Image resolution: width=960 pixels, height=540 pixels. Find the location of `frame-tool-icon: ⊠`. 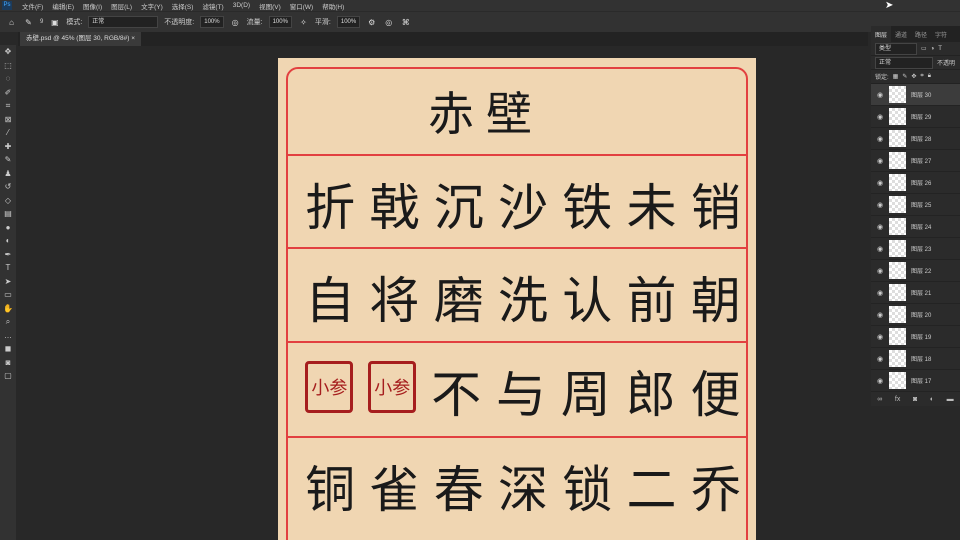

frame-tool-icon: ⊠ is located at coordinates (8, 120).